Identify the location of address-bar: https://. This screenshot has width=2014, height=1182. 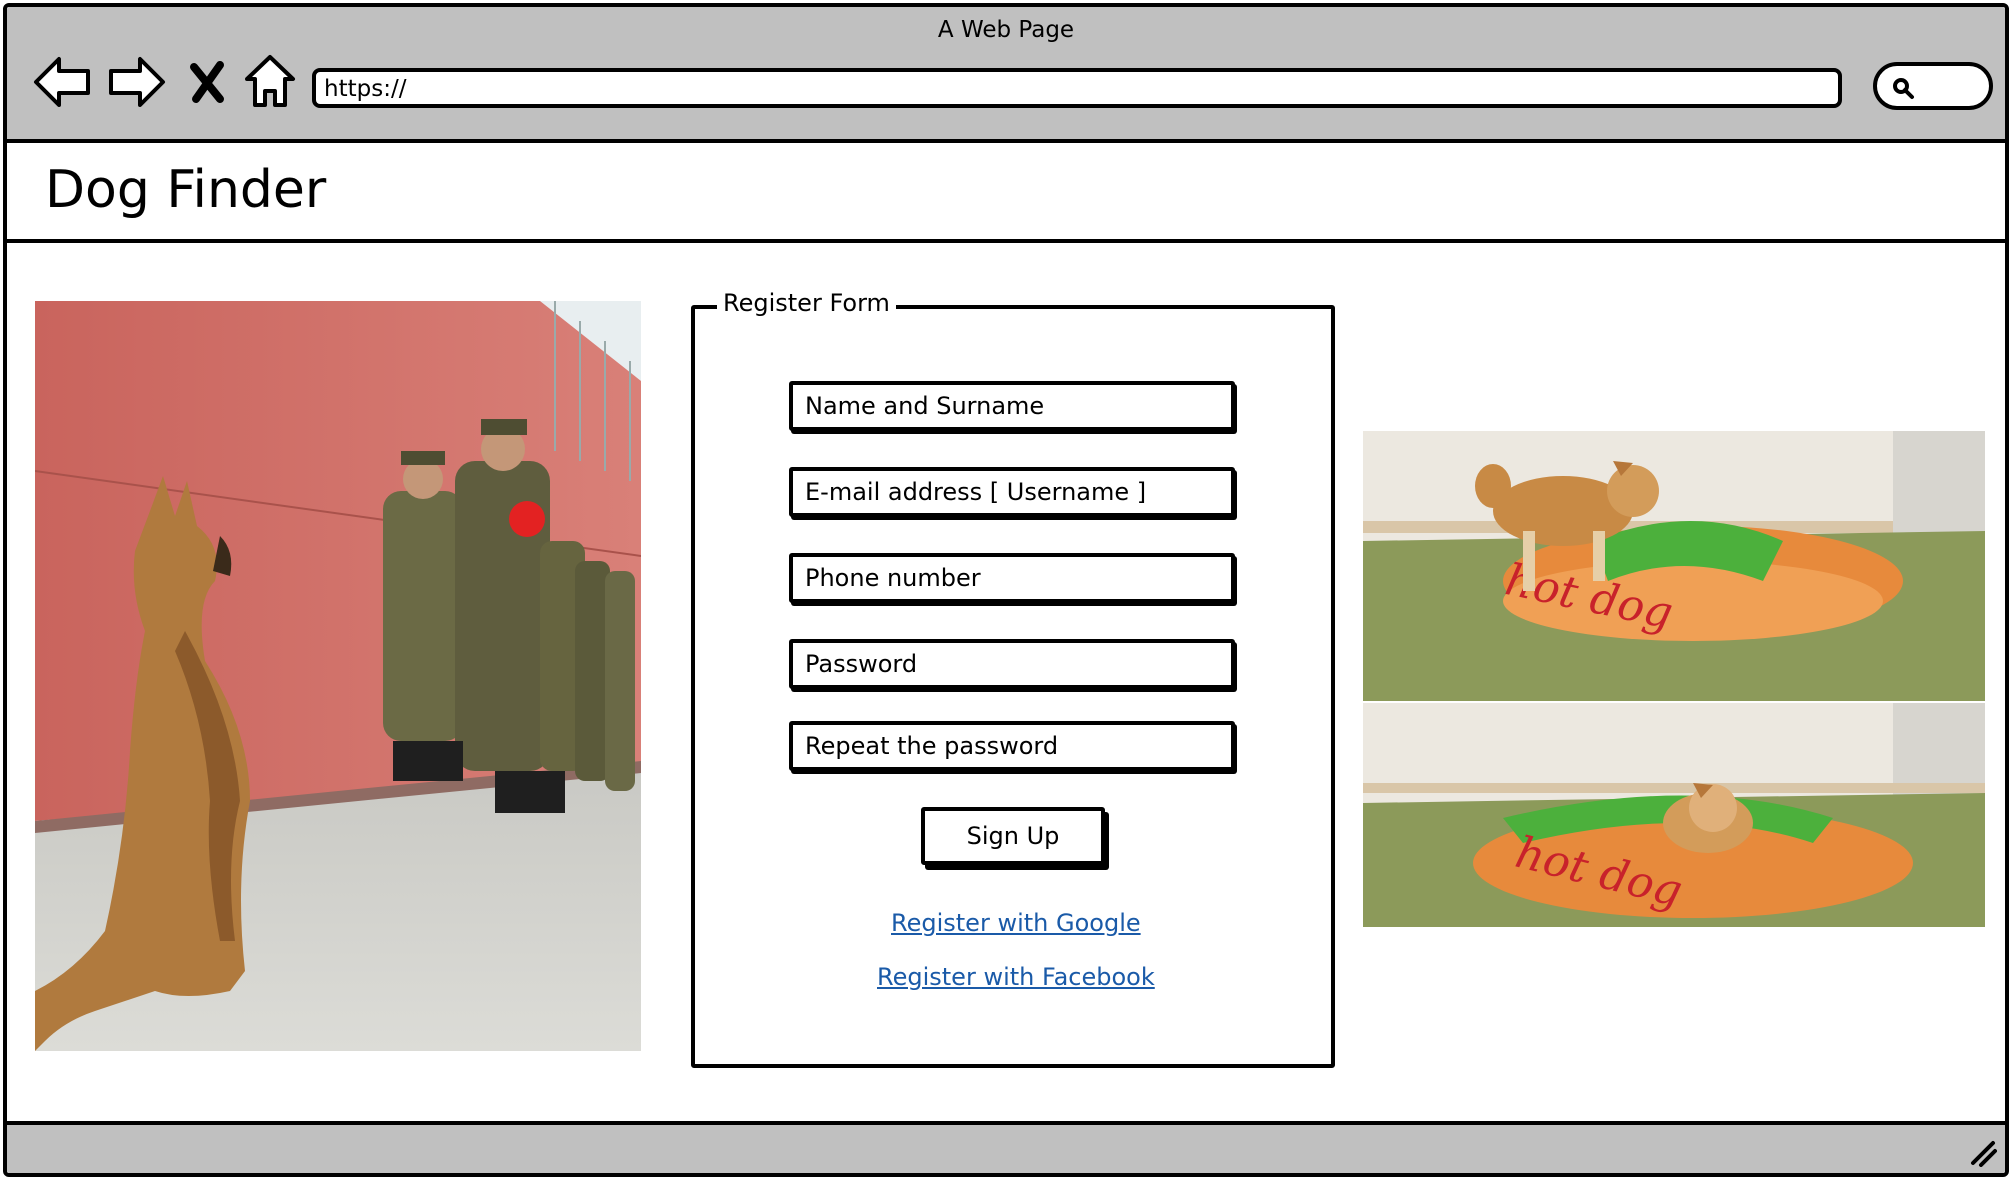
(1077, 88).